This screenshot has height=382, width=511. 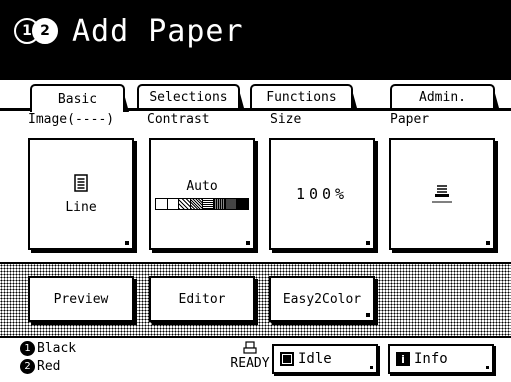 I want to click on printer-icon, so click(x=250, y=347).